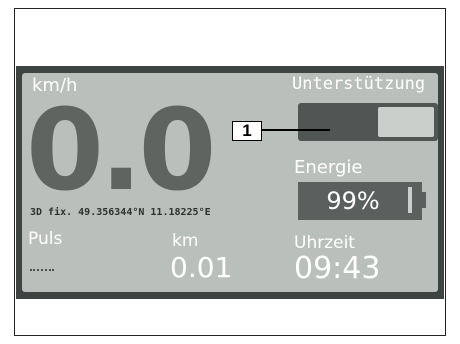  I want to click on battery-tip, so click(424, 200).